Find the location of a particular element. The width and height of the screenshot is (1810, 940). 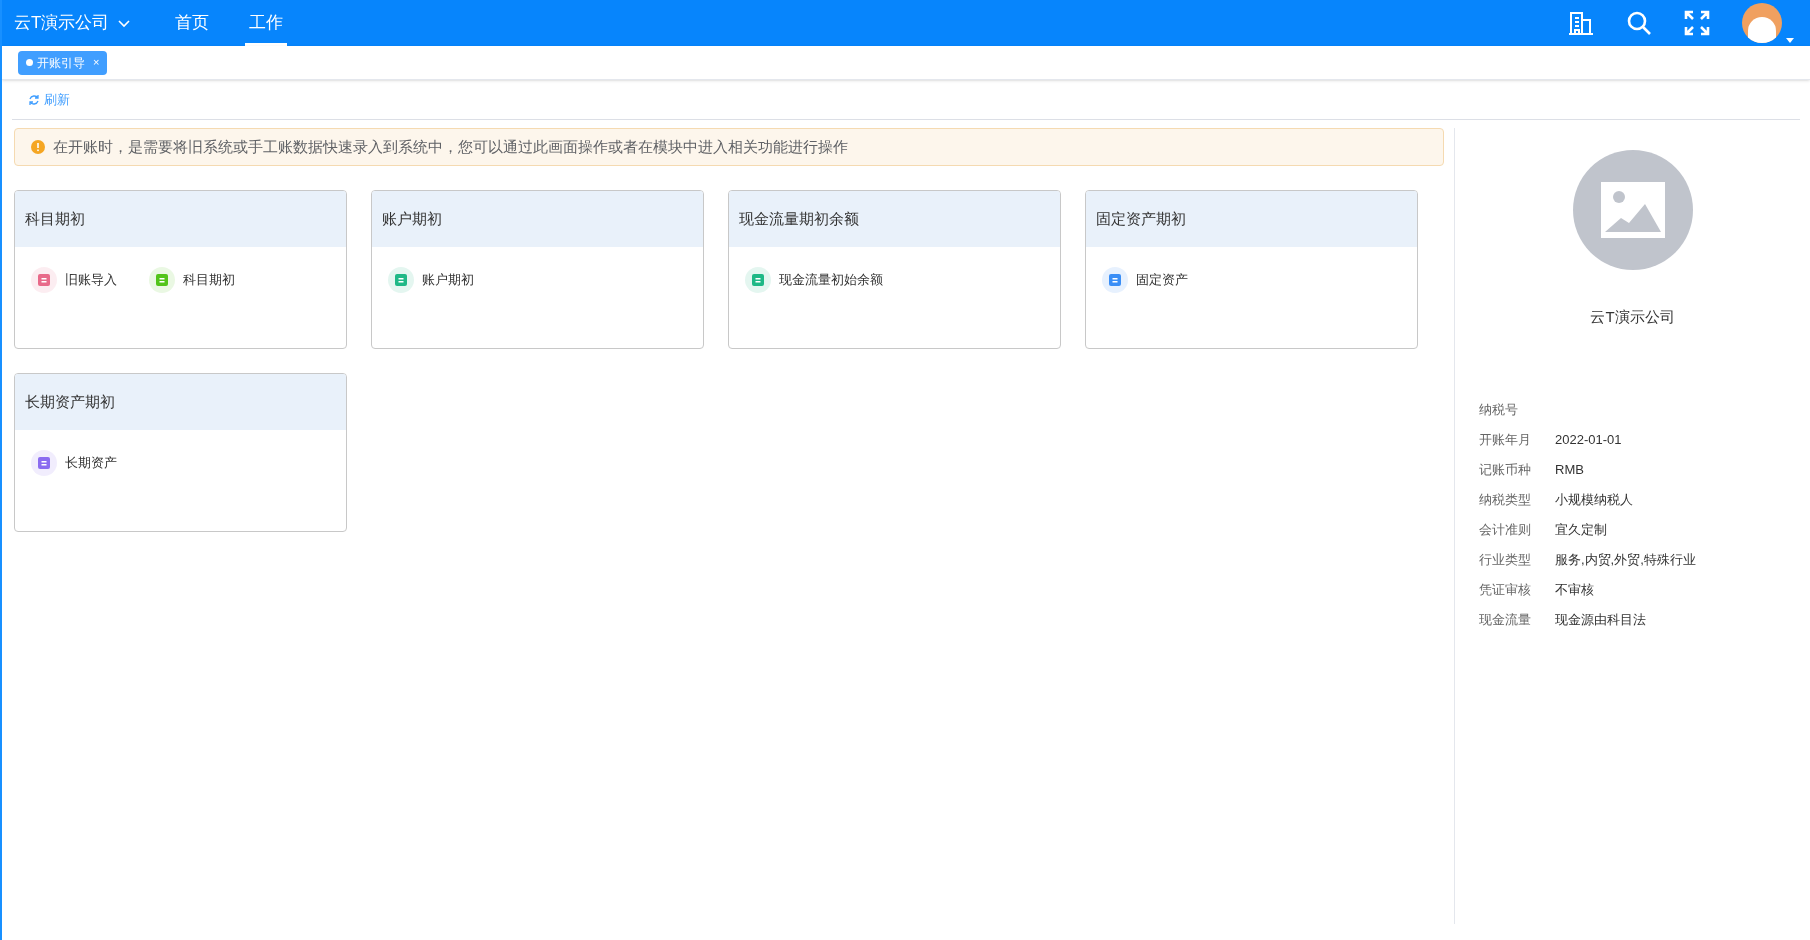

nav-tab: 工作 is located at coordinates (266, 23).